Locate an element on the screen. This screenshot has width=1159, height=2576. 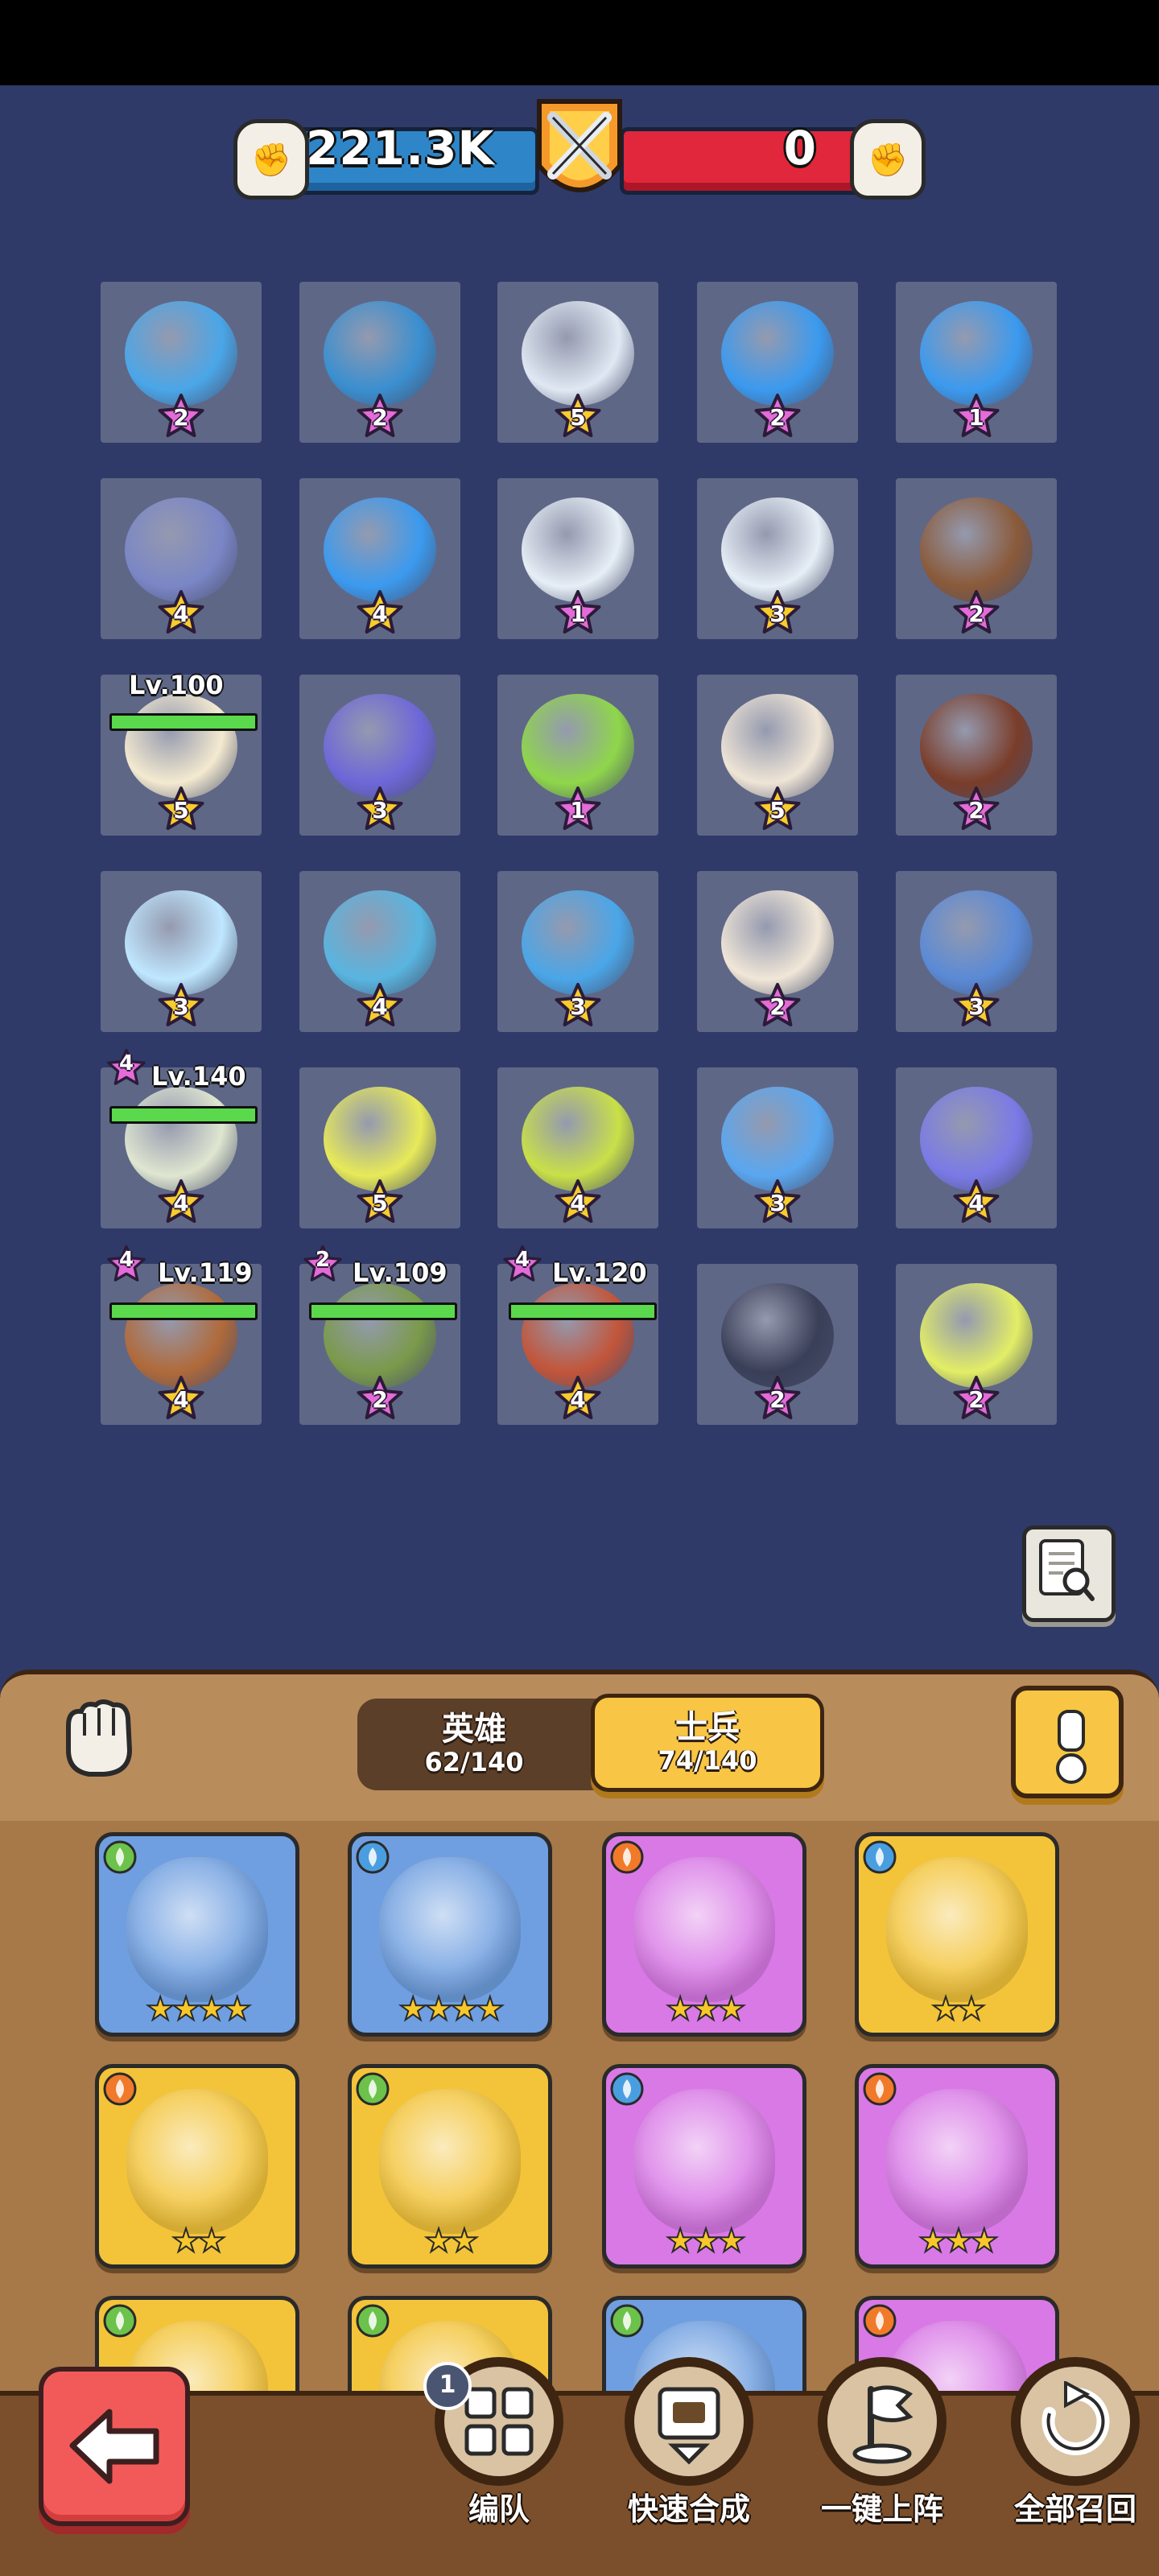
star-level-value: 5 is located at coordinates (181, 810).